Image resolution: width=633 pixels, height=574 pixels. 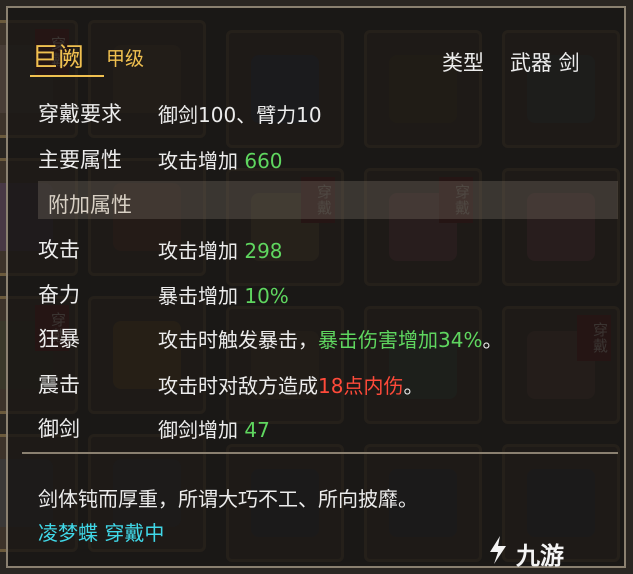 I want to click on section-header: 附加属性, so click(x=90, y=205).